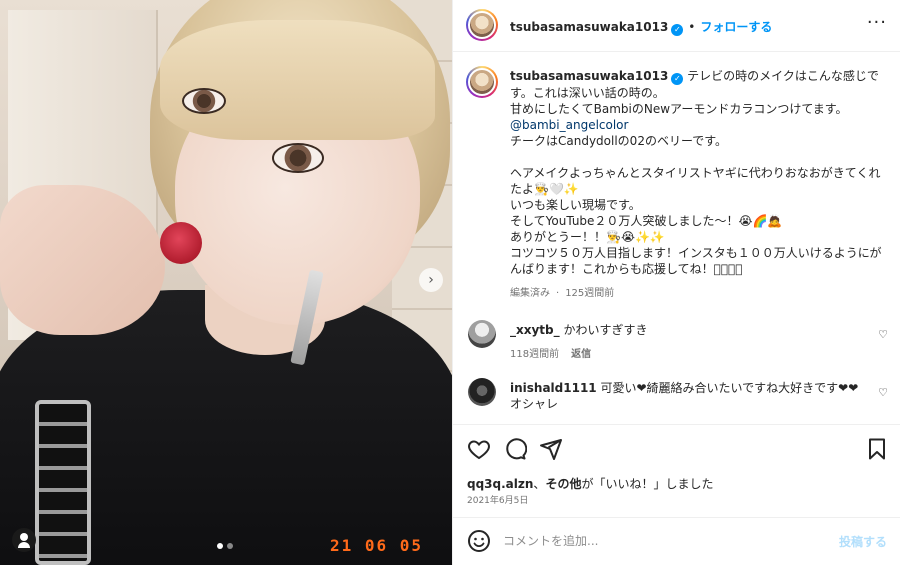 The width and height of the screenshot is (900, 565). What do you see at coordinates (298, 158) in the screenshot?
I see `photo-eye-right` at bounding box center [298, 158].